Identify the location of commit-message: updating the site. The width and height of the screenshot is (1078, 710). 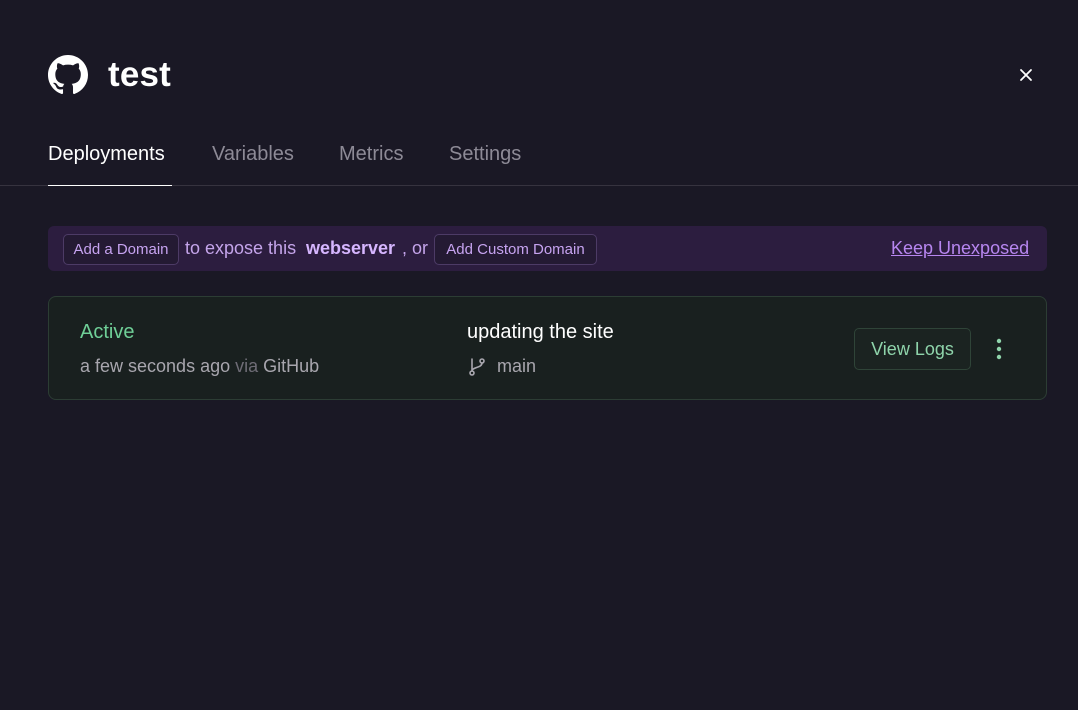
(540, 332).